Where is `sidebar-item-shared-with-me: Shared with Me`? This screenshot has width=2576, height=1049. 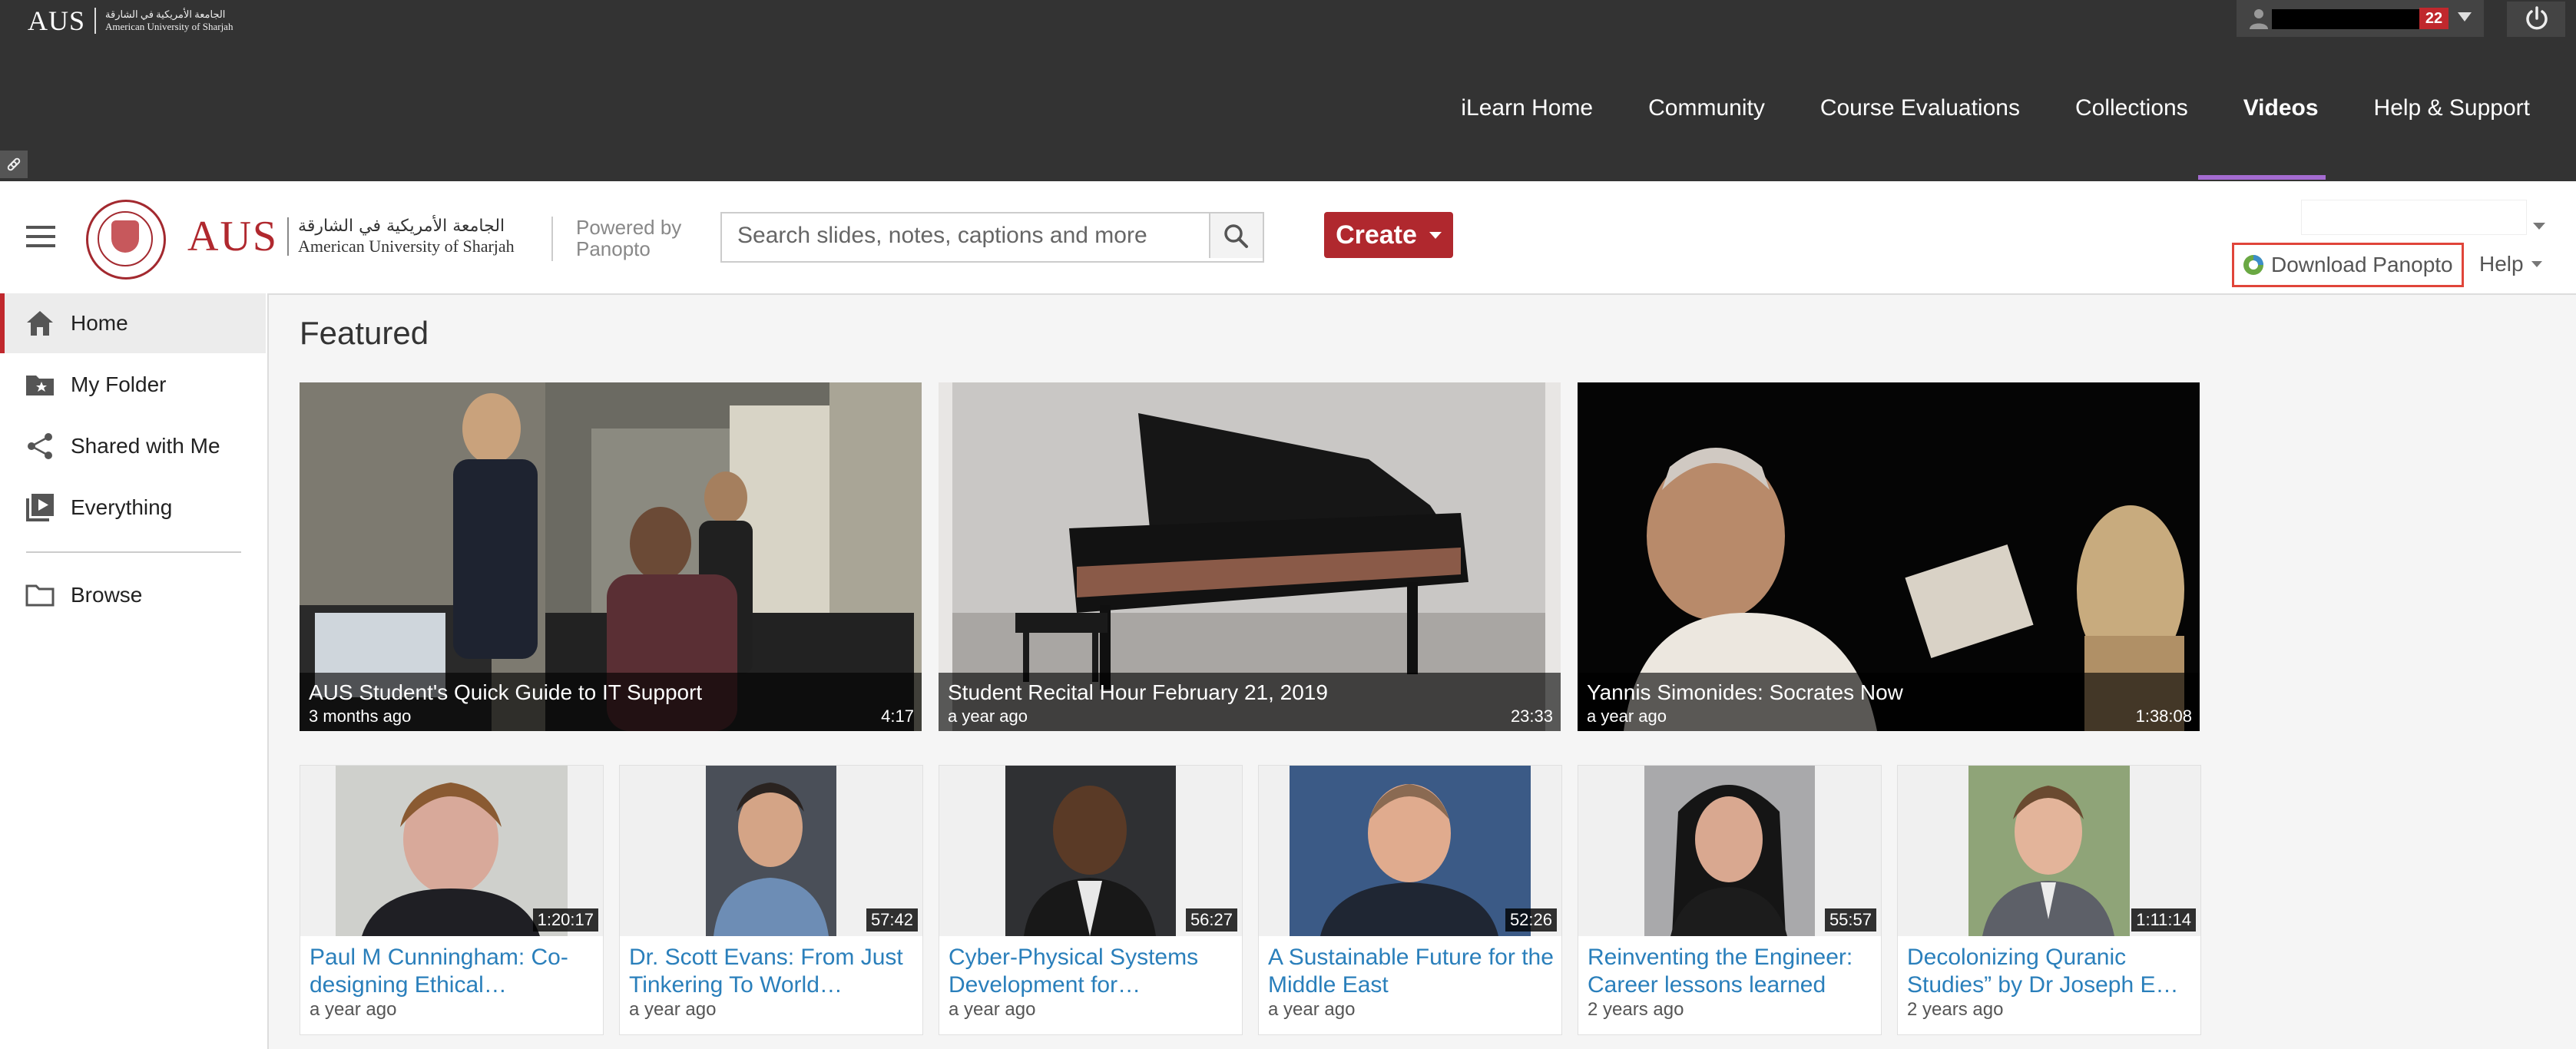
sidebar-item-shared-with-me: Shared with Me is located at coordinates (133, 446).